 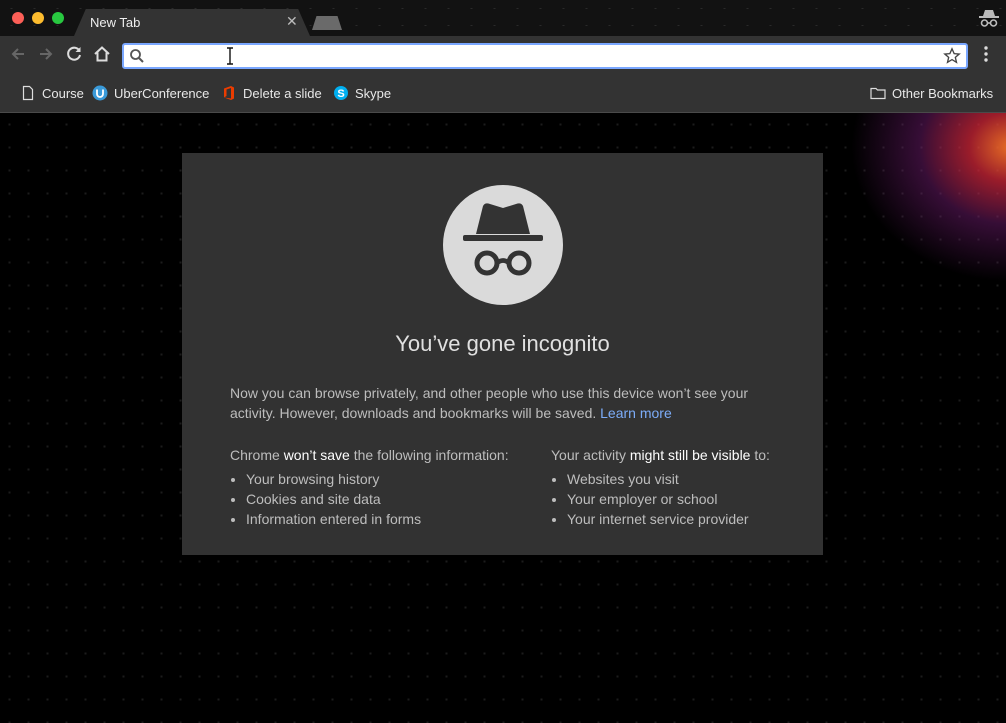 I want to click on learn-more-link: Learn more, so click(x=636, y=413).